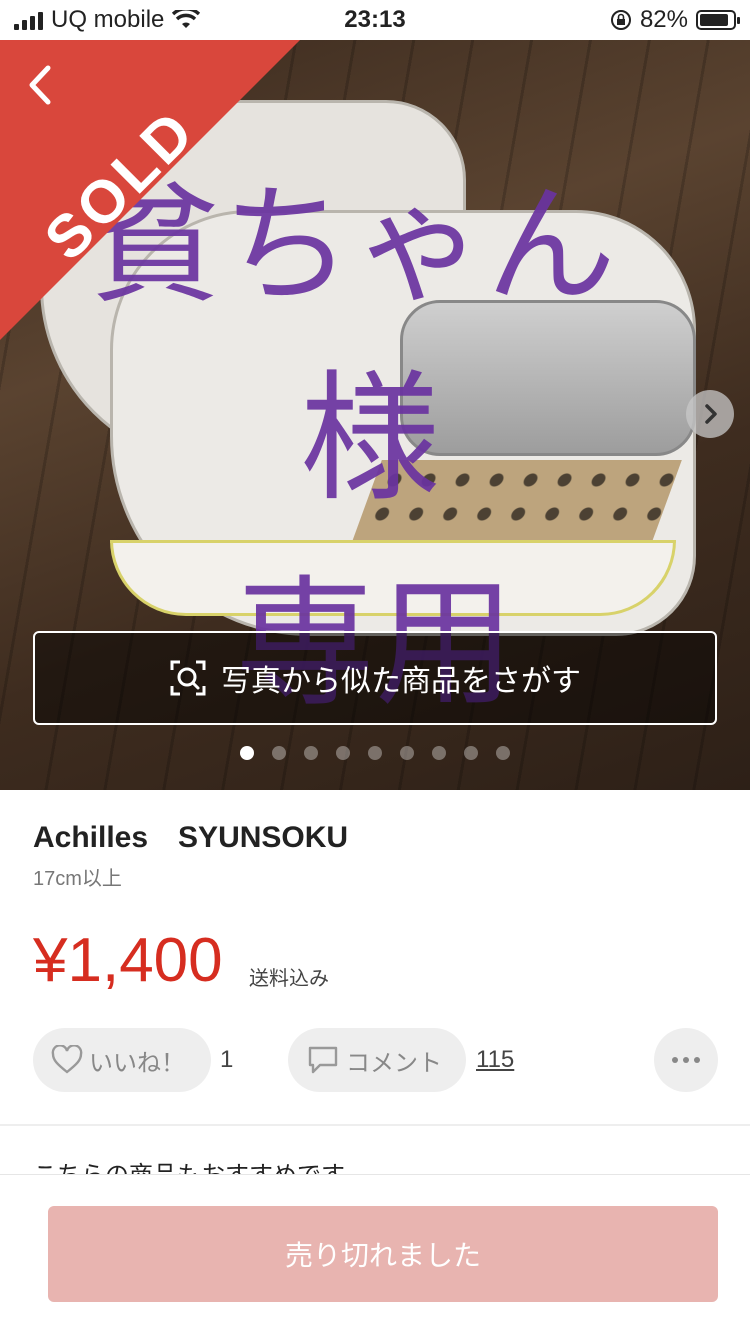 This screenshot has height=1335, width=750. I want to click on search-similar-button: 写真から似た商品をさがす, so click(375, 678).